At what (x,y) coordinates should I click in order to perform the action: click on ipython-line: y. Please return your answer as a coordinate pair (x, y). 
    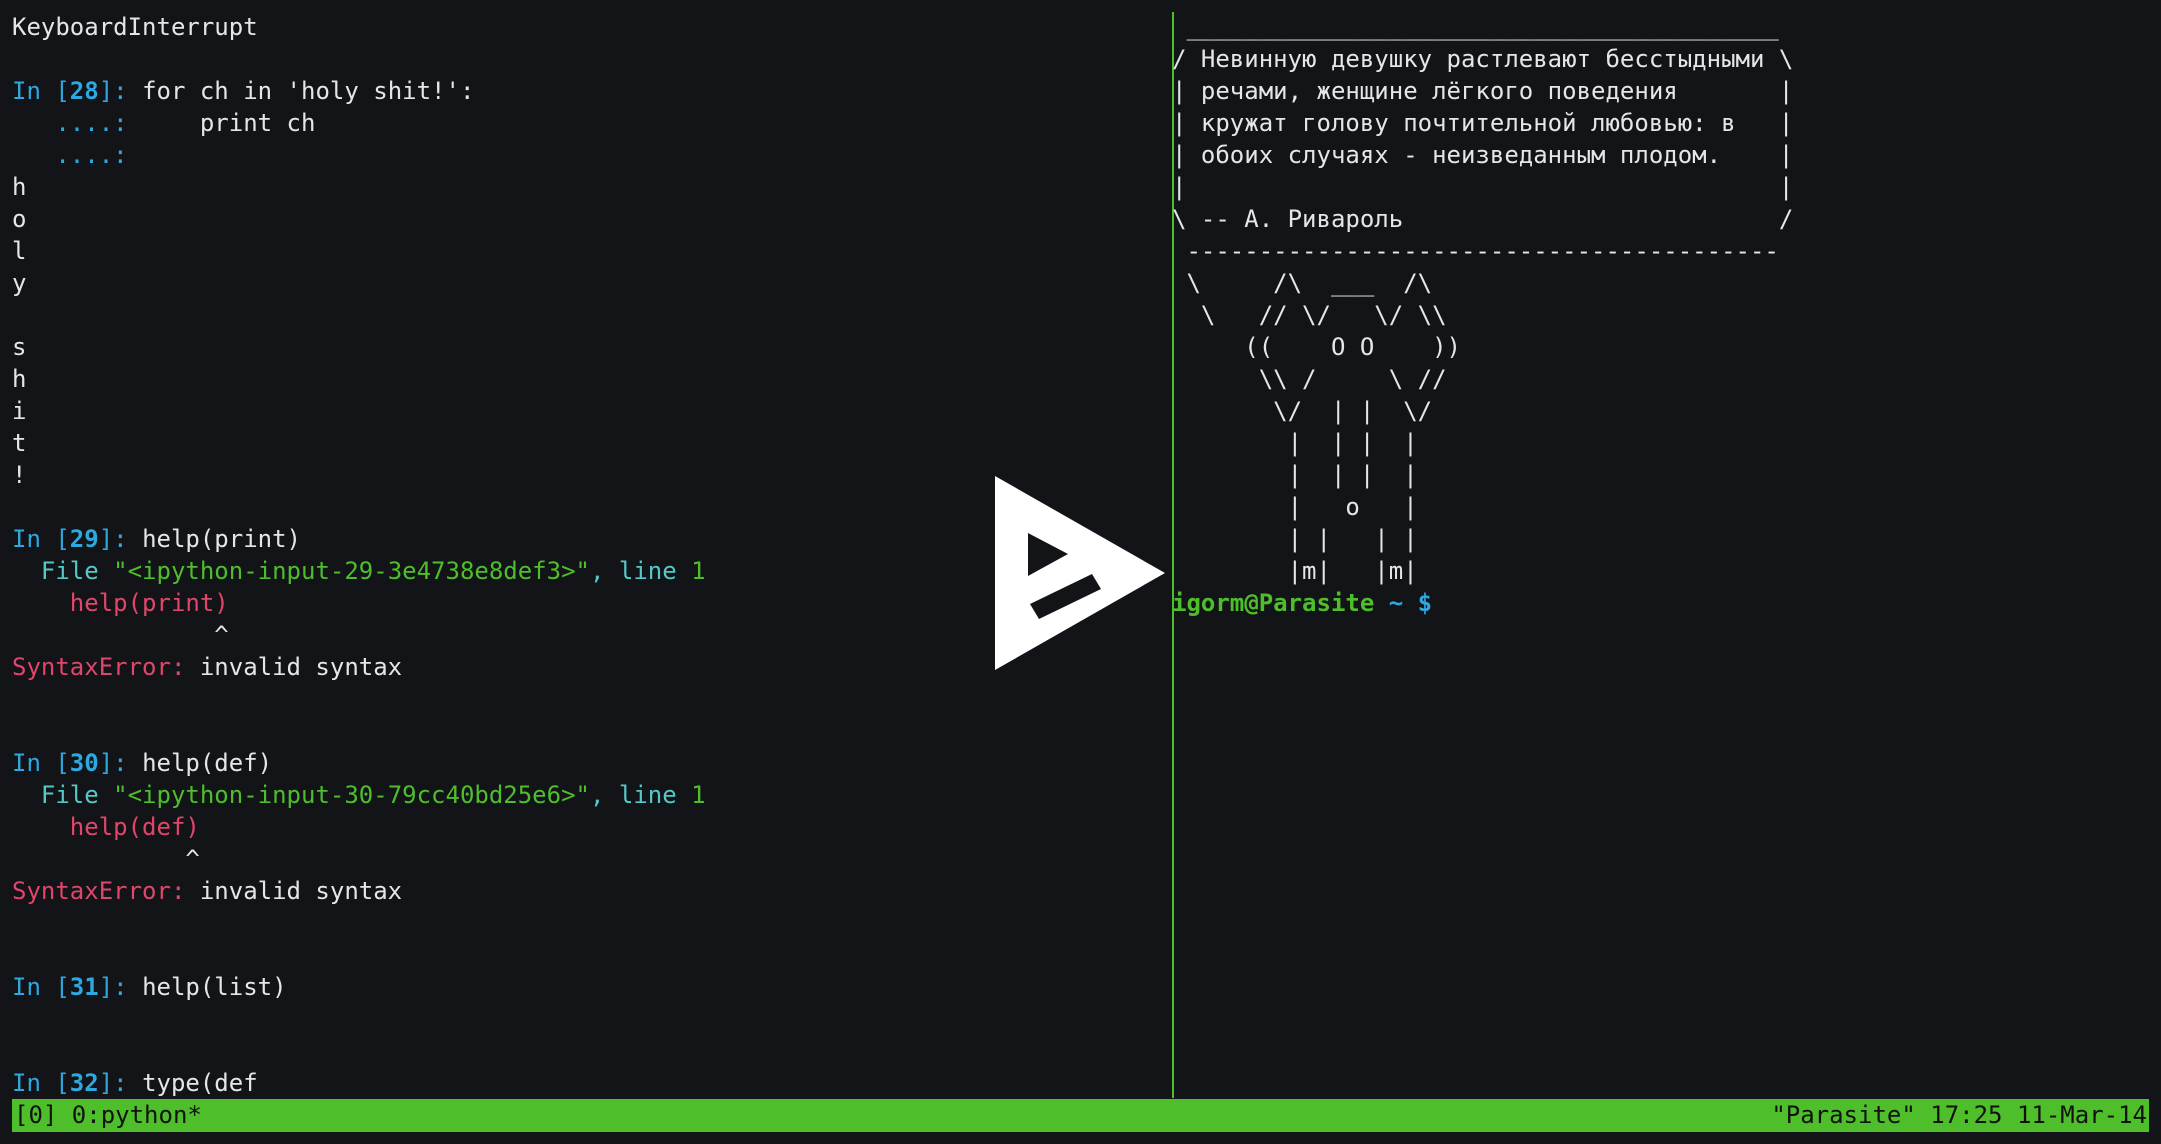
    Looking at the image, I should click on (587, 283).